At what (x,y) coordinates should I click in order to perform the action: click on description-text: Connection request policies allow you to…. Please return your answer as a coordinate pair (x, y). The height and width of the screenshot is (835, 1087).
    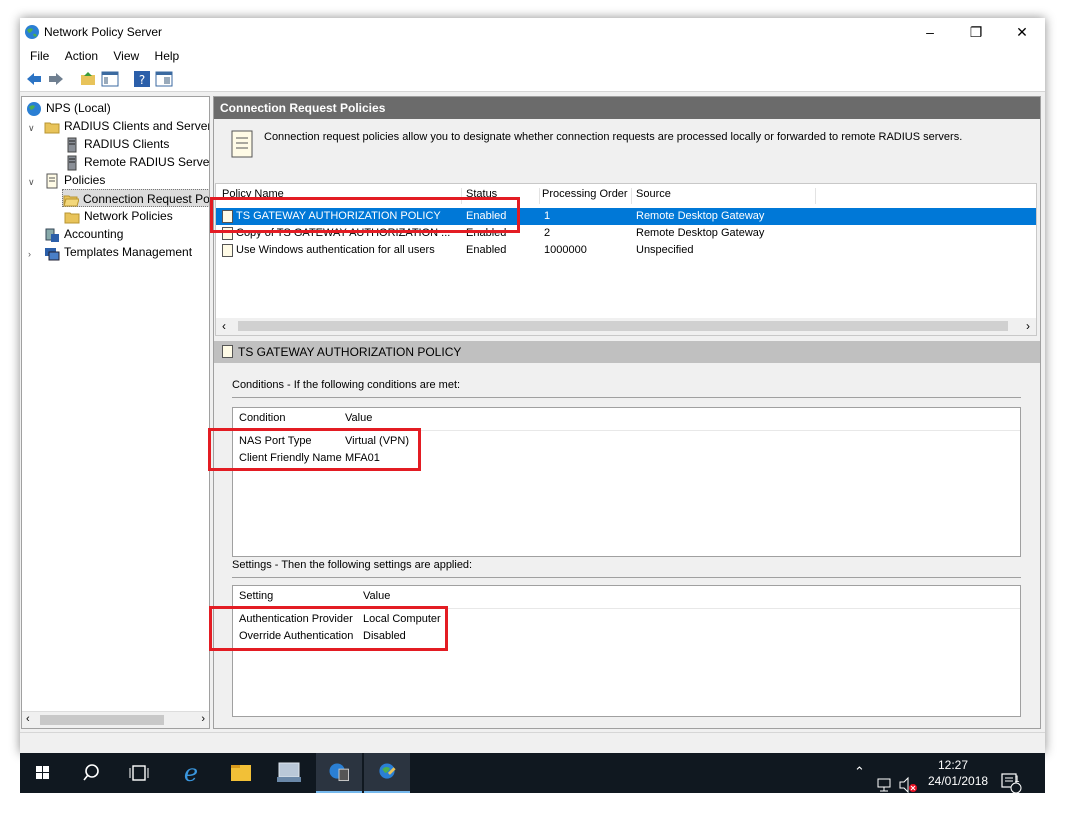
    Looking at the image, I should click on (613, 137).